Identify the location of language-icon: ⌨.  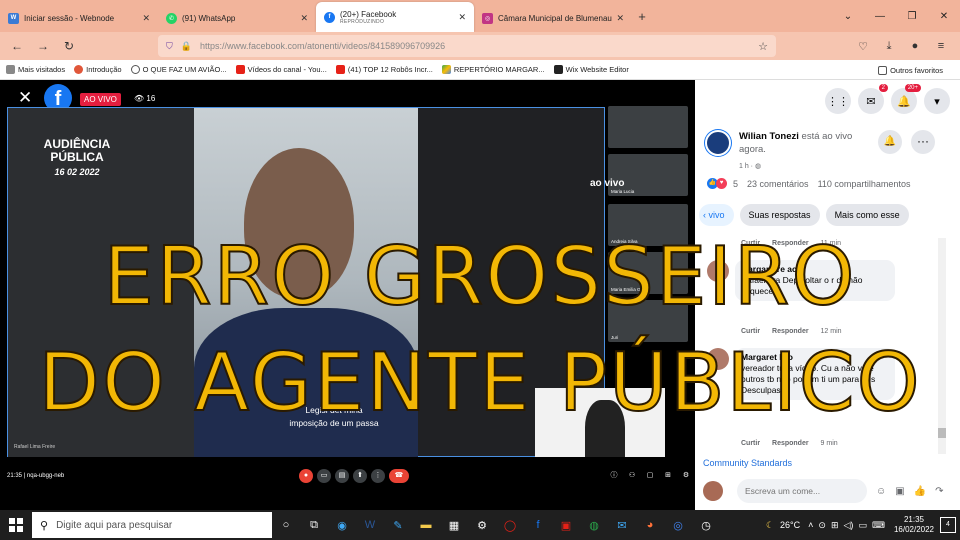
(878, 525).